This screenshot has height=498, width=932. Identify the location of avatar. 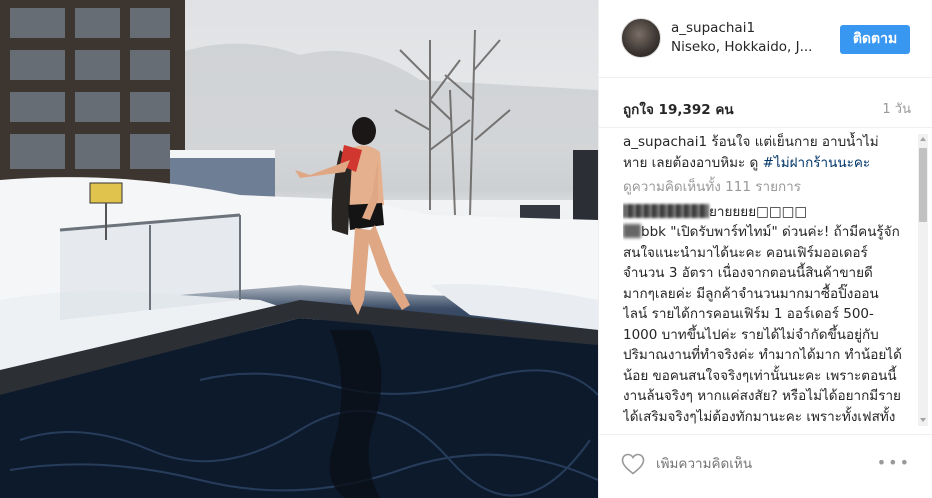
(641, 38).